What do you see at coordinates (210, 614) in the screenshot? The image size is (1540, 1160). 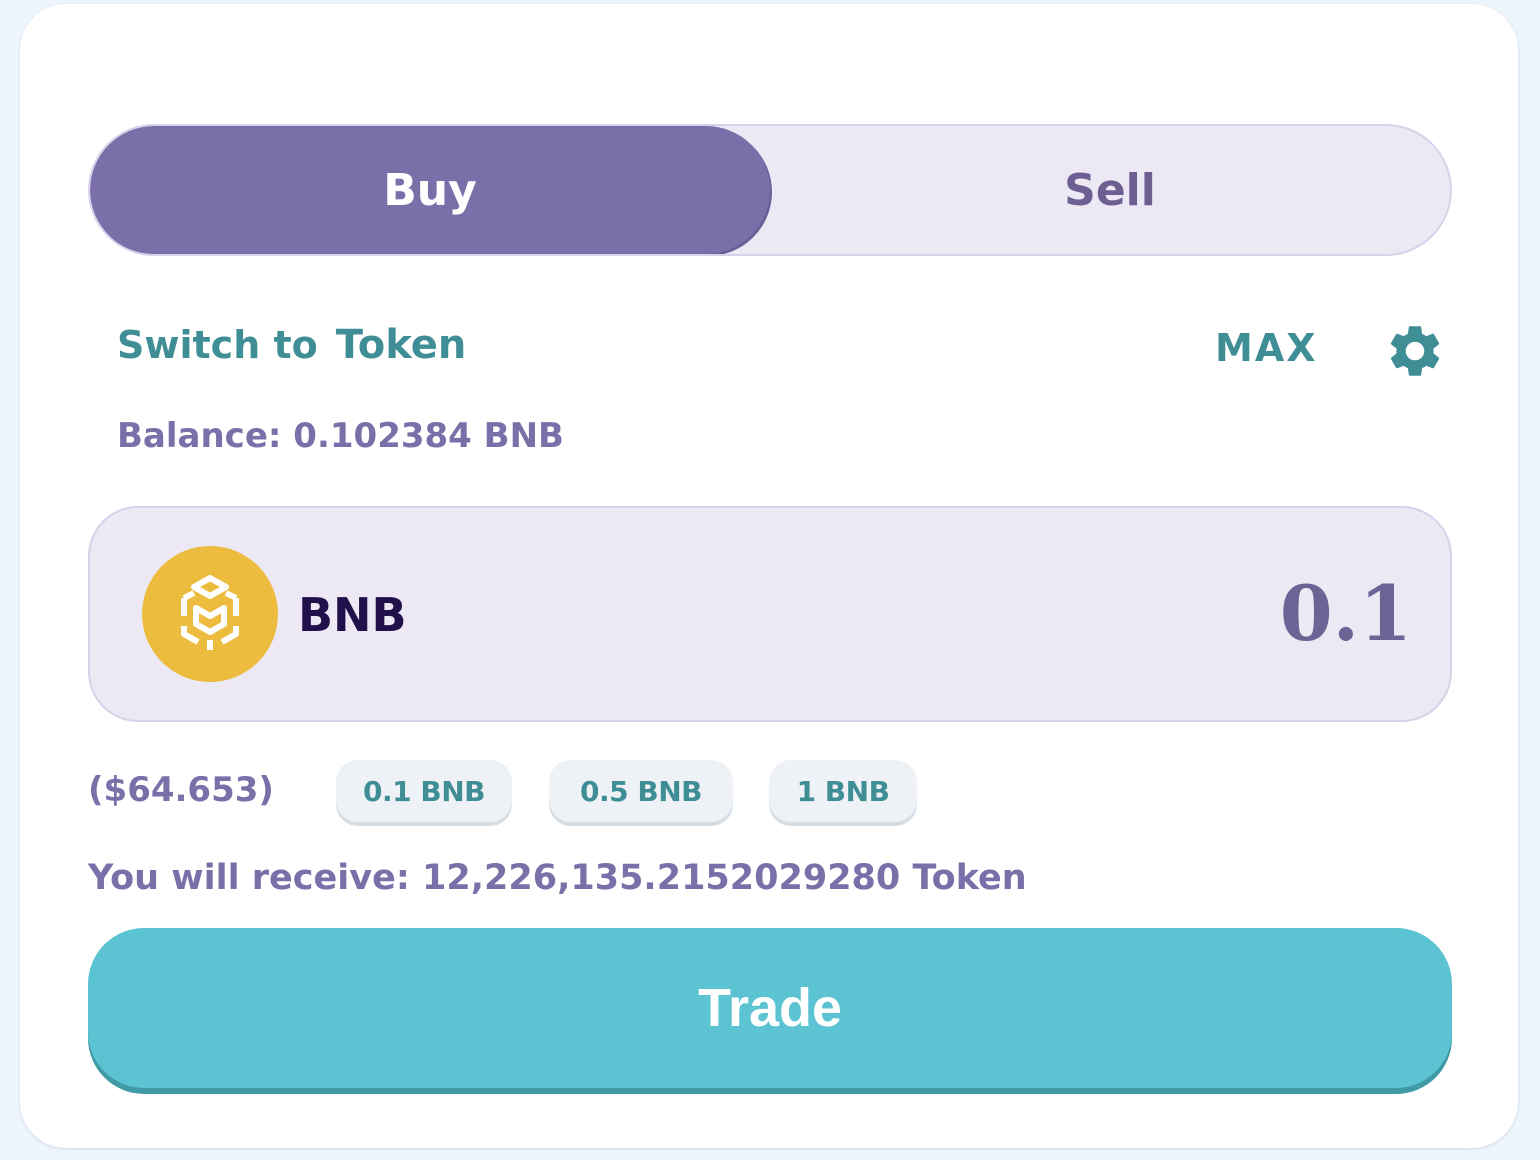 I see `bnb-logo-icon` at bounding box center [210, 614].